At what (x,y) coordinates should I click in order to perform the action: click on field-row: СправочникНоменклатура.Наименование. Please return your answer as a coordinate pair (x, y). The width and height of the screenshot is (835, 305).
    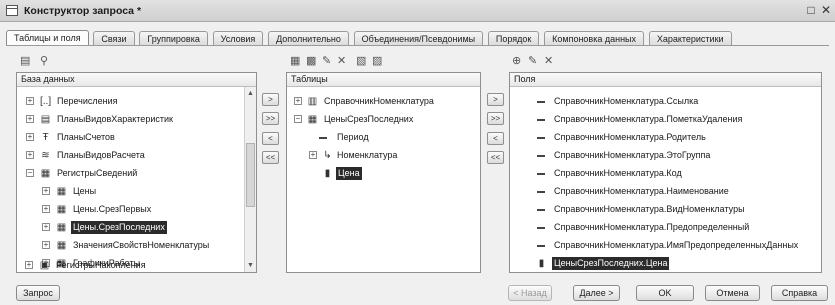
    Looking at the image, I should click on (665, 191).